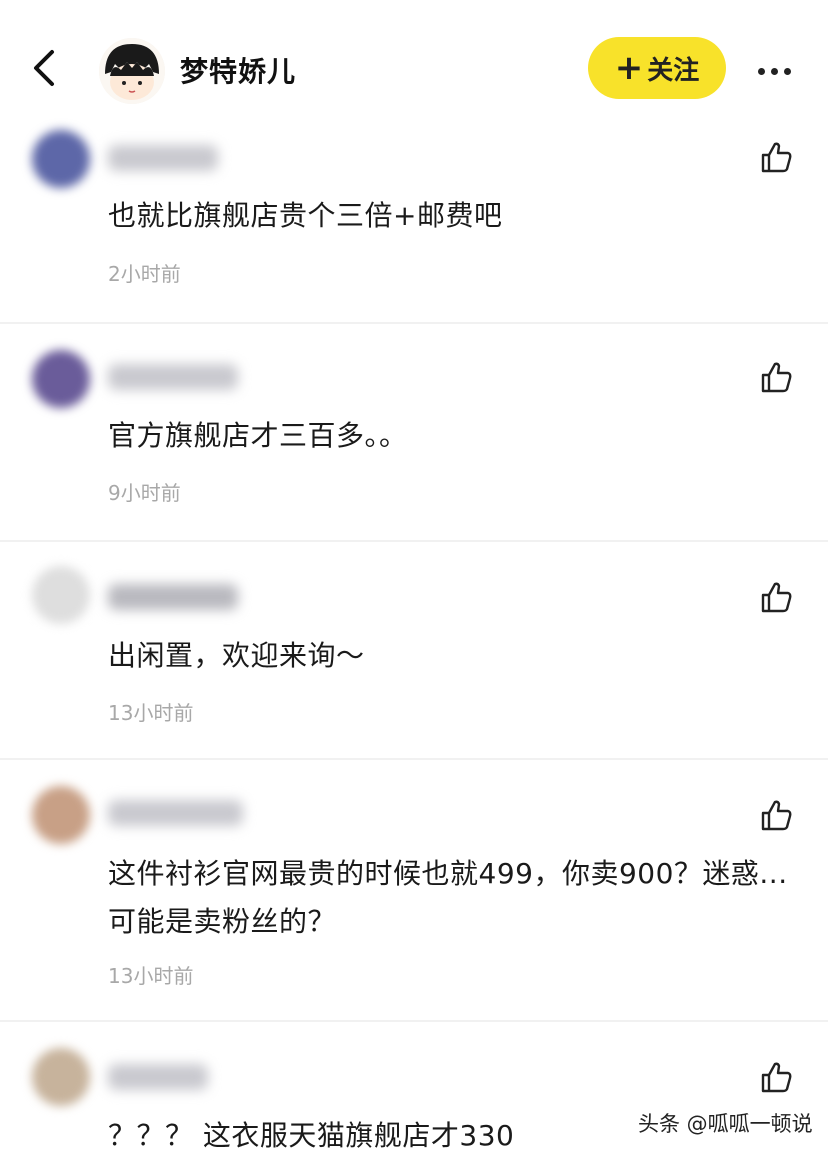 This screenshot has height=1160, width=828. I want to click on comment-time: 9小时前, so click(144, 493).